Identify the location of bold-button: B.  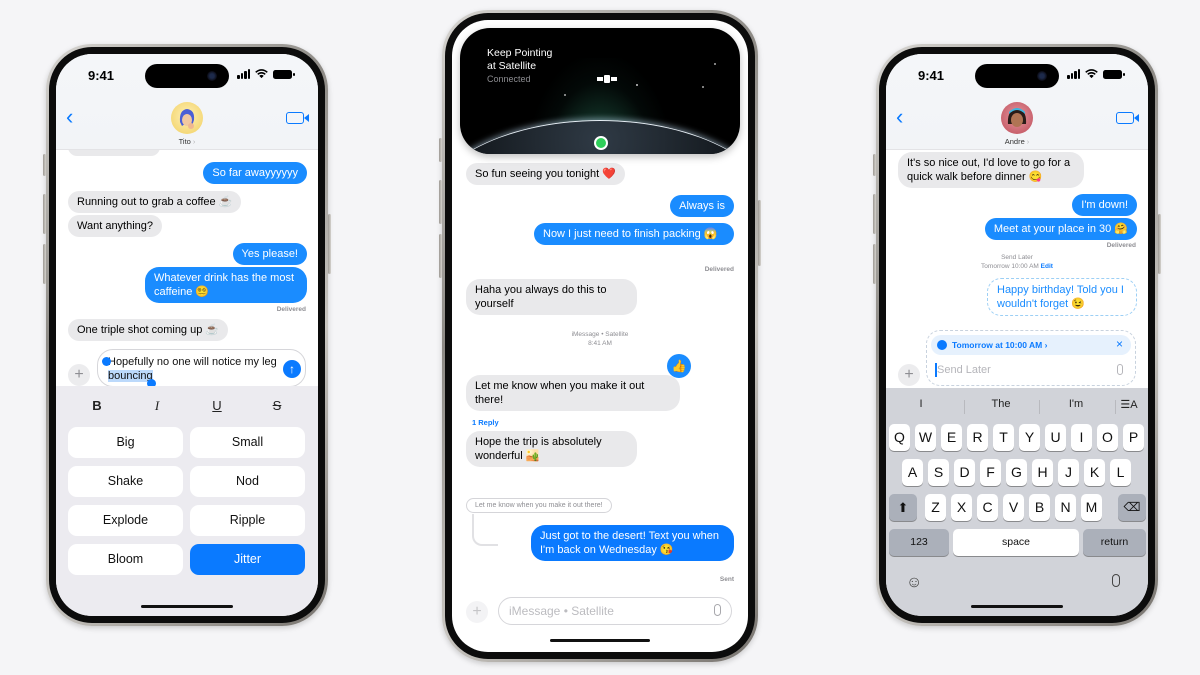
(97, 405).